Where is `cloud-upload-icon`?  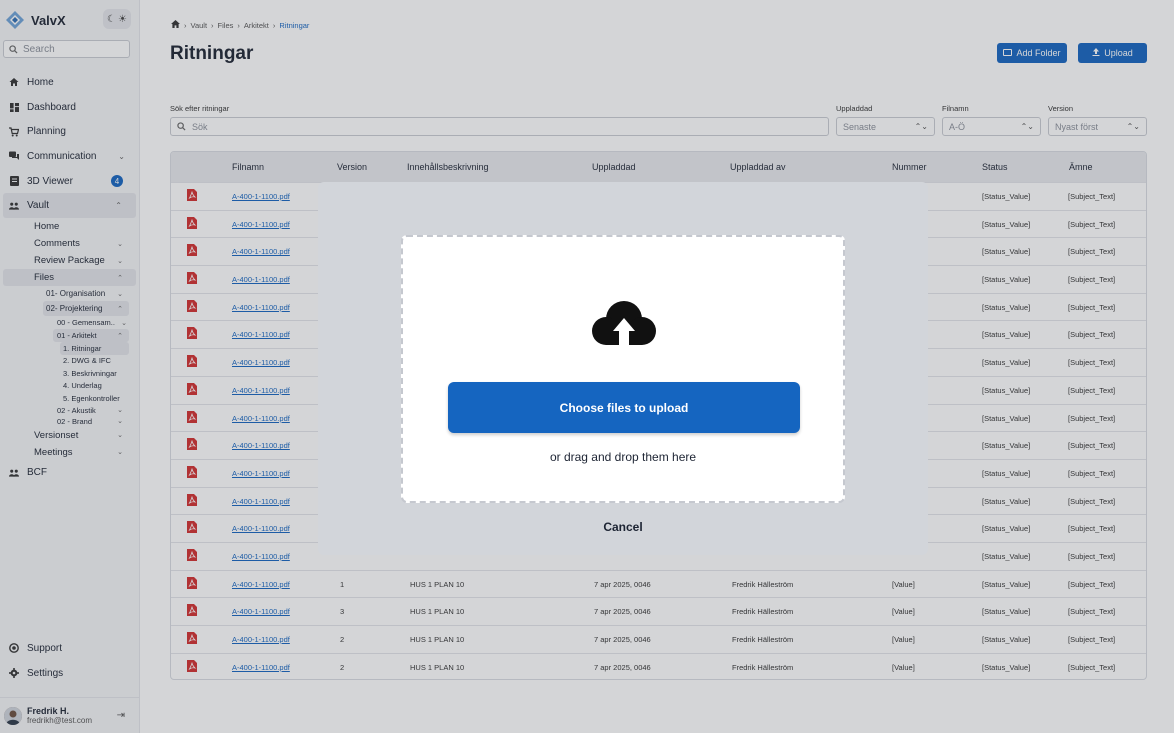 cloud-upload-icon is located at coordinates (624, 325).